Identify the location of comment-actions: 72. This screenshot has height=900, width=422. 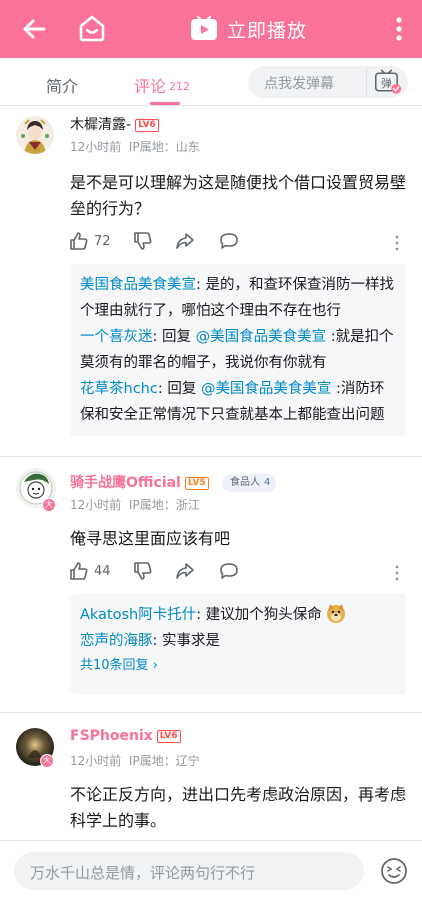
(238, 243).